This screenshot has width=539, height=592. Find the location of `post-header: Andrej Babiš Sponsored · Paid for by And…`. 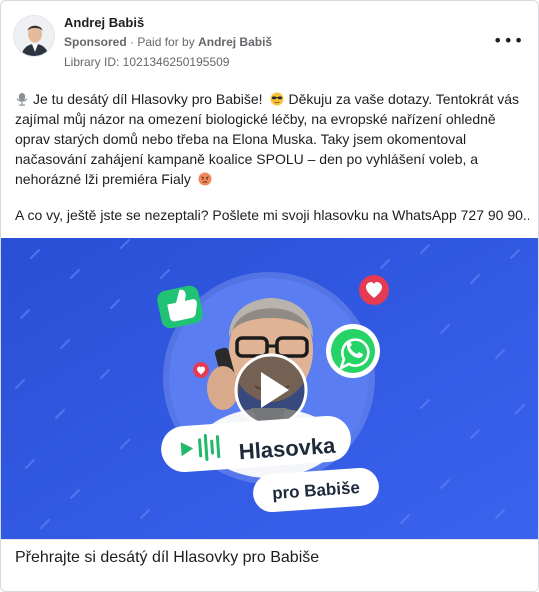

post-header: Andrej Babiš Sponsored · Paid for by And… is located at coordinates (269, 39).